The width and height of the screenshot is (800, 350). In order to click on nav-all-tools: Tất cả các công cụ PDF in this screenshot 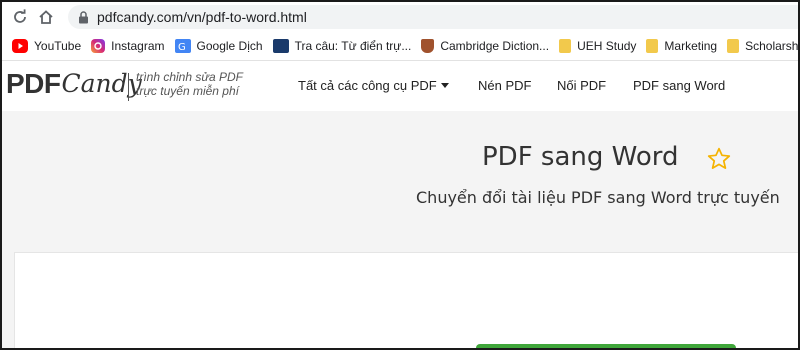, I will do `click(373, 85)`.